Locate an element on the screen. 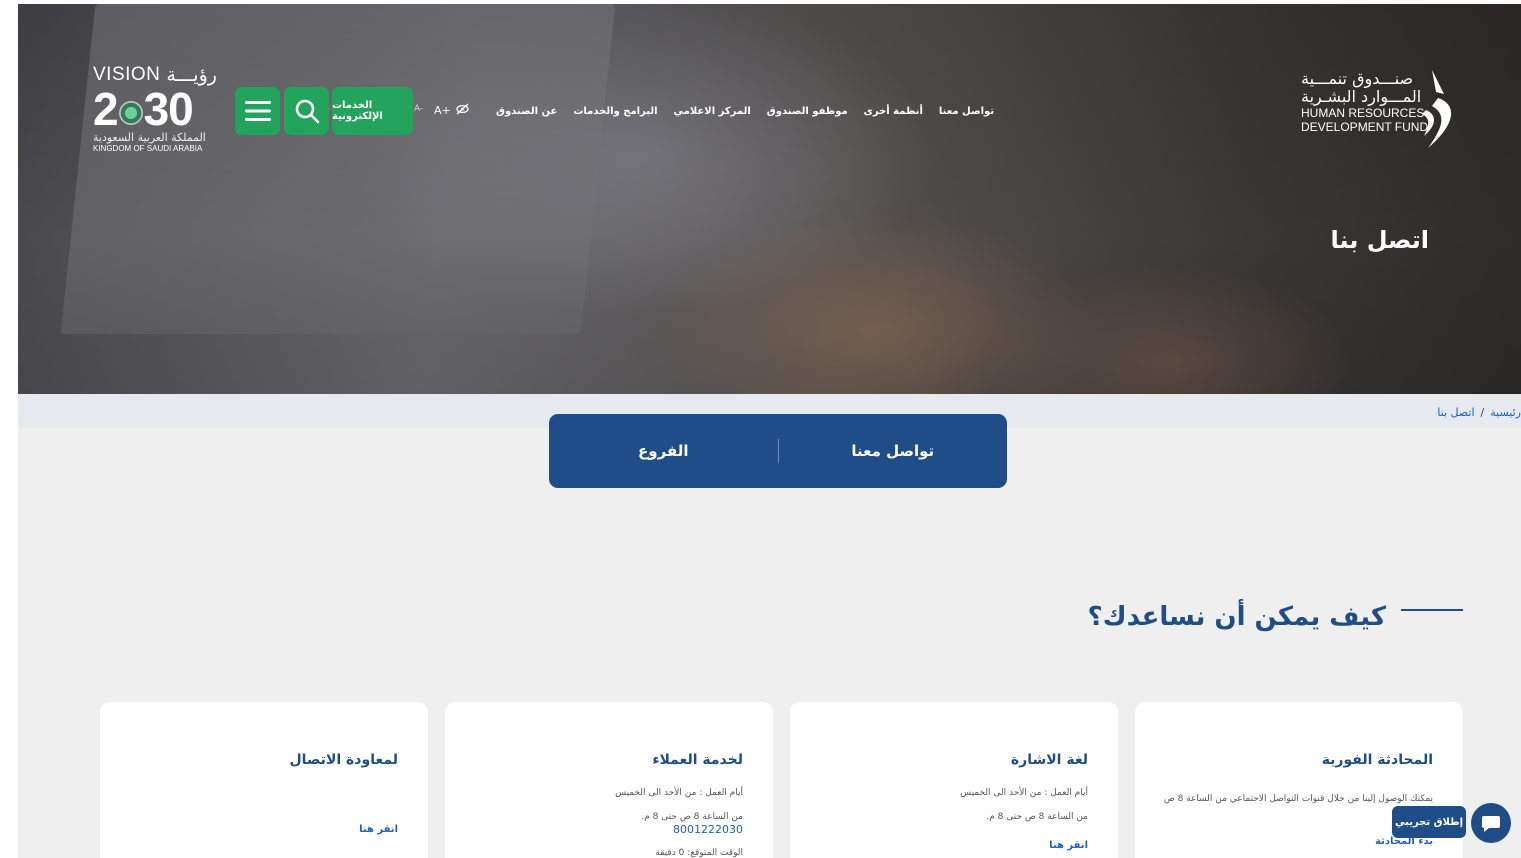 This screenshot has height=858, width=1521. search-icon is located at coordinates (307, 111).